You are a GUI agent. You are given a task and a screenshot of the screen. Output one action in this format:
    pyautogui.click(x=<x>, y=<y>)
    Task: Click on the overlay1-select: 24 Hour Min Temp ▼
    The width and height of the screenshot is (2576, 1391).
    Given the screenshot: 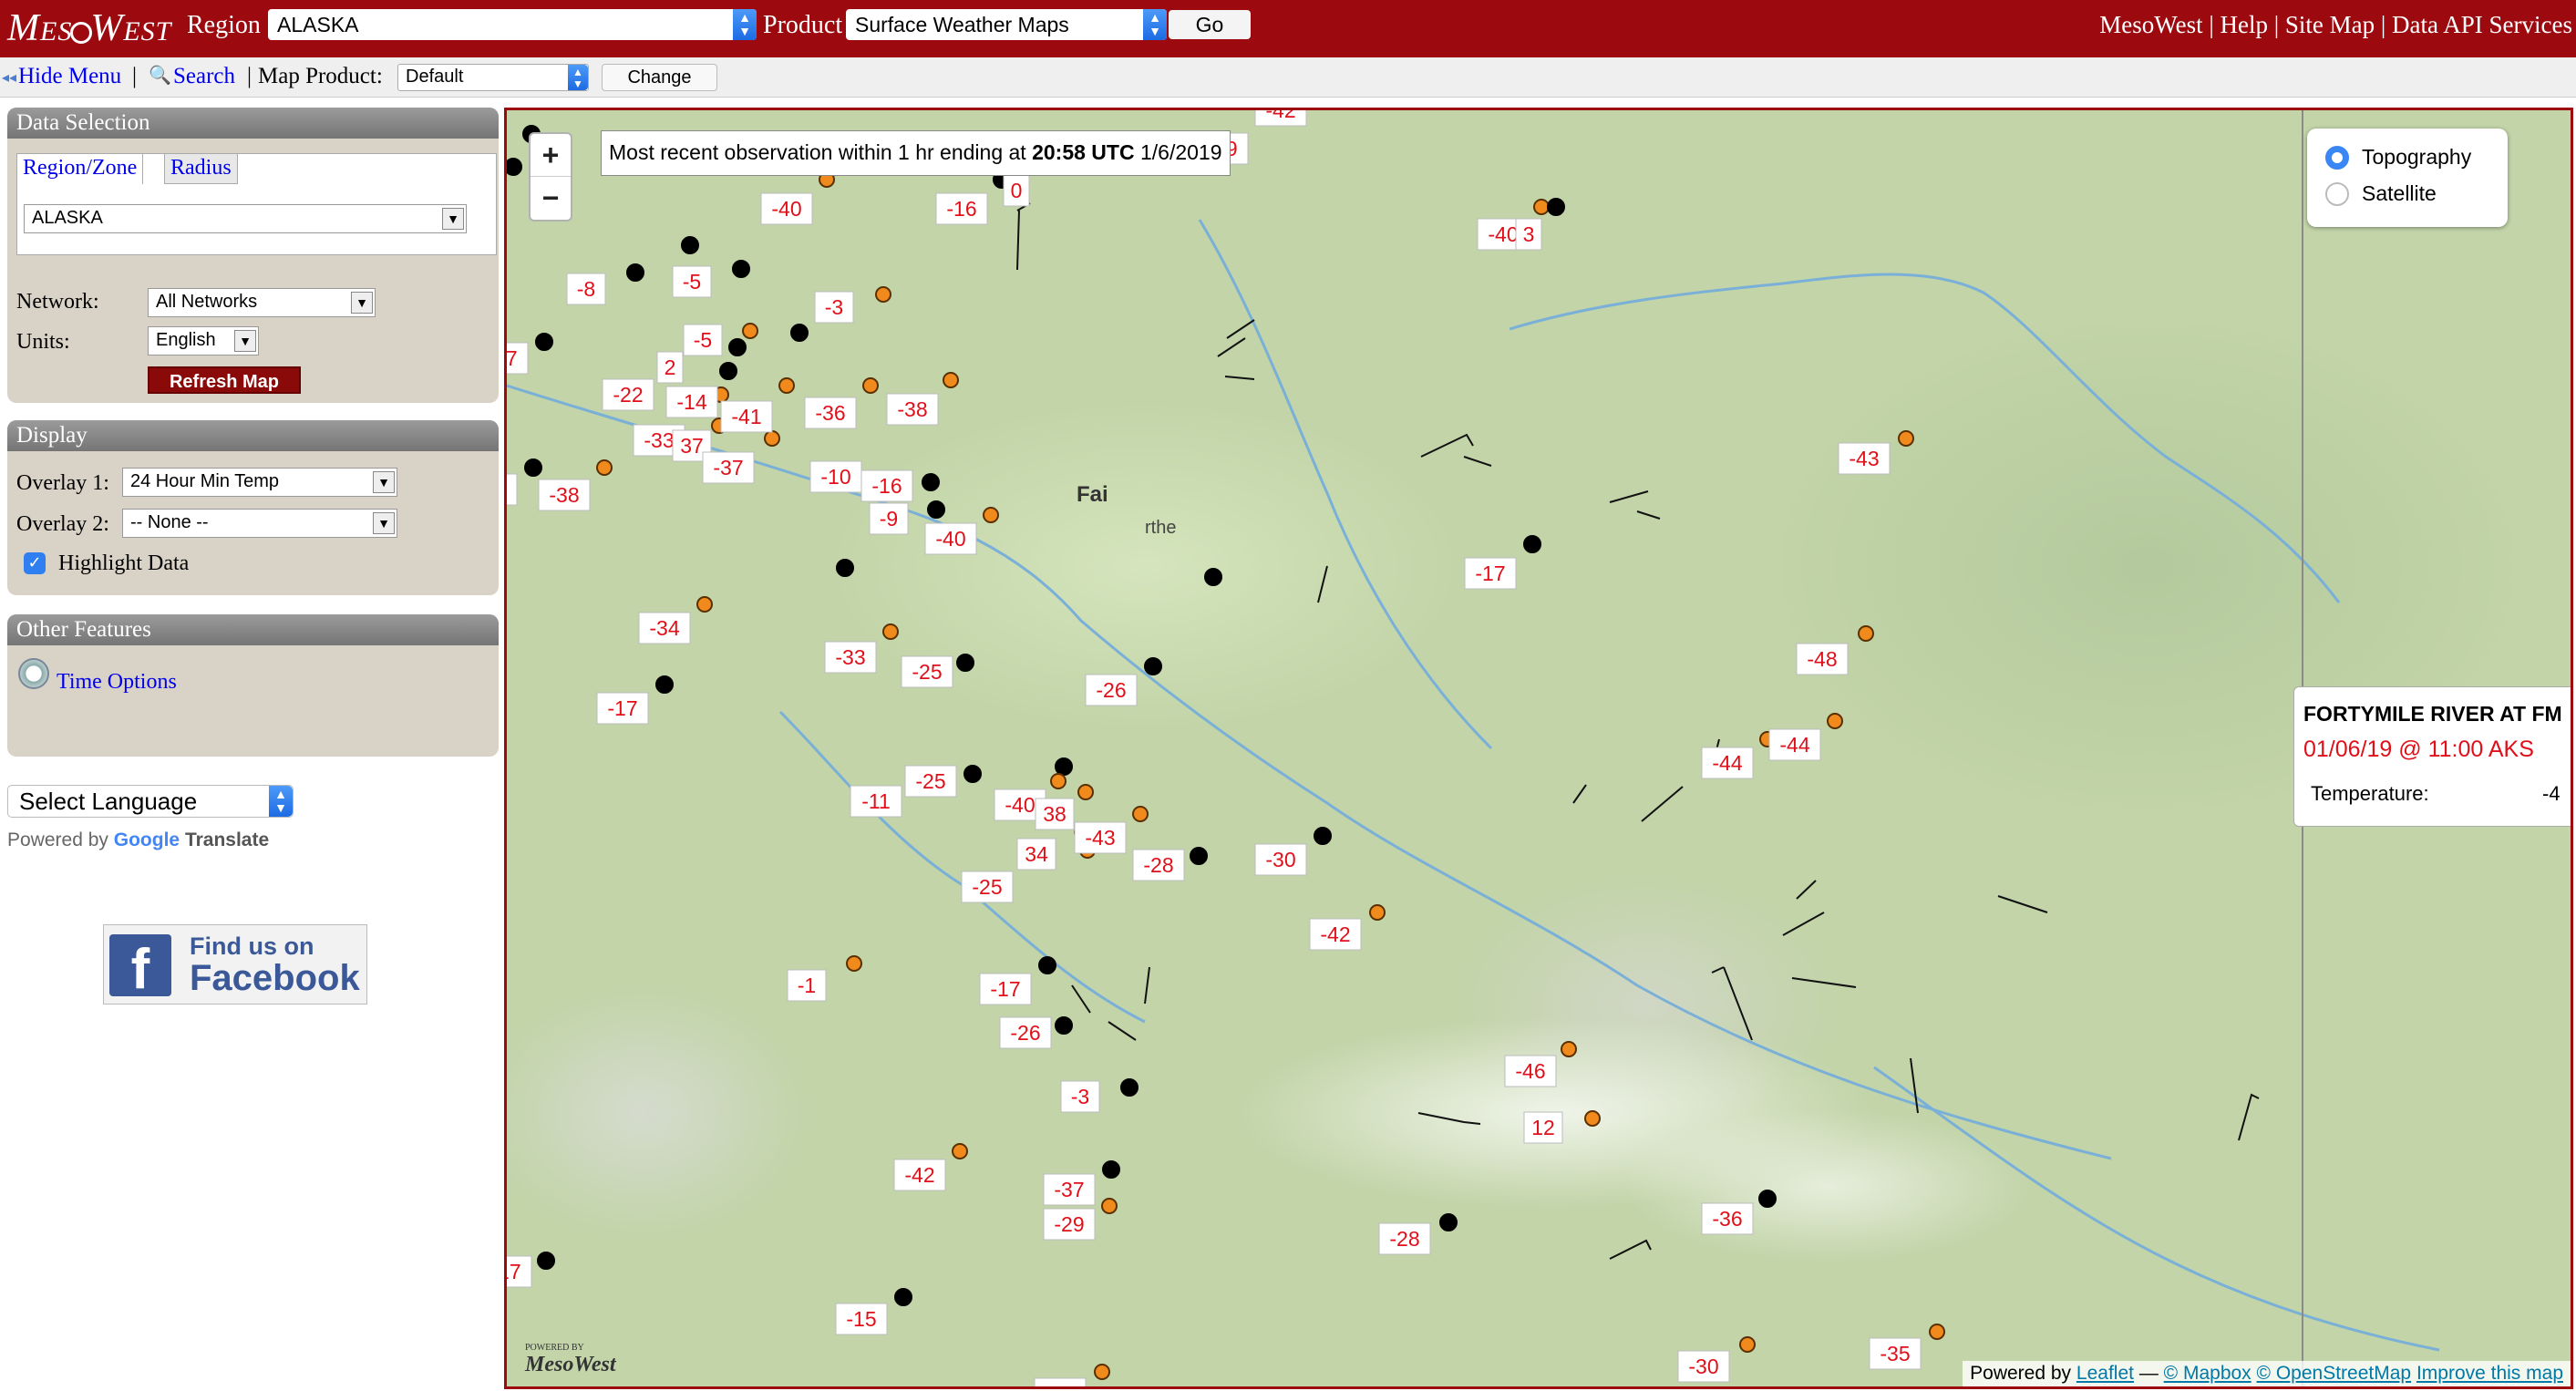 What is the action you would take?
    pyautogui.click(x=259, y=482)
    